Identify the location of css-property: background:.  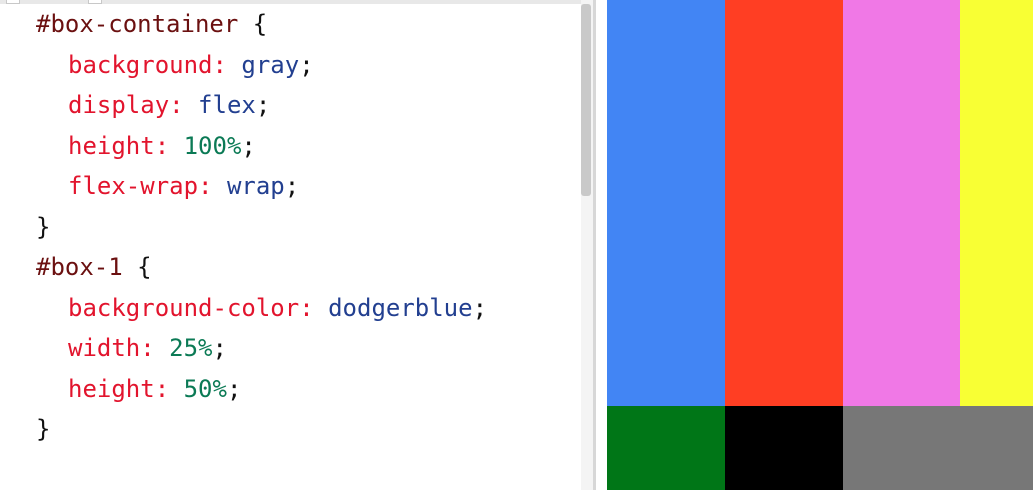
(147, 64).